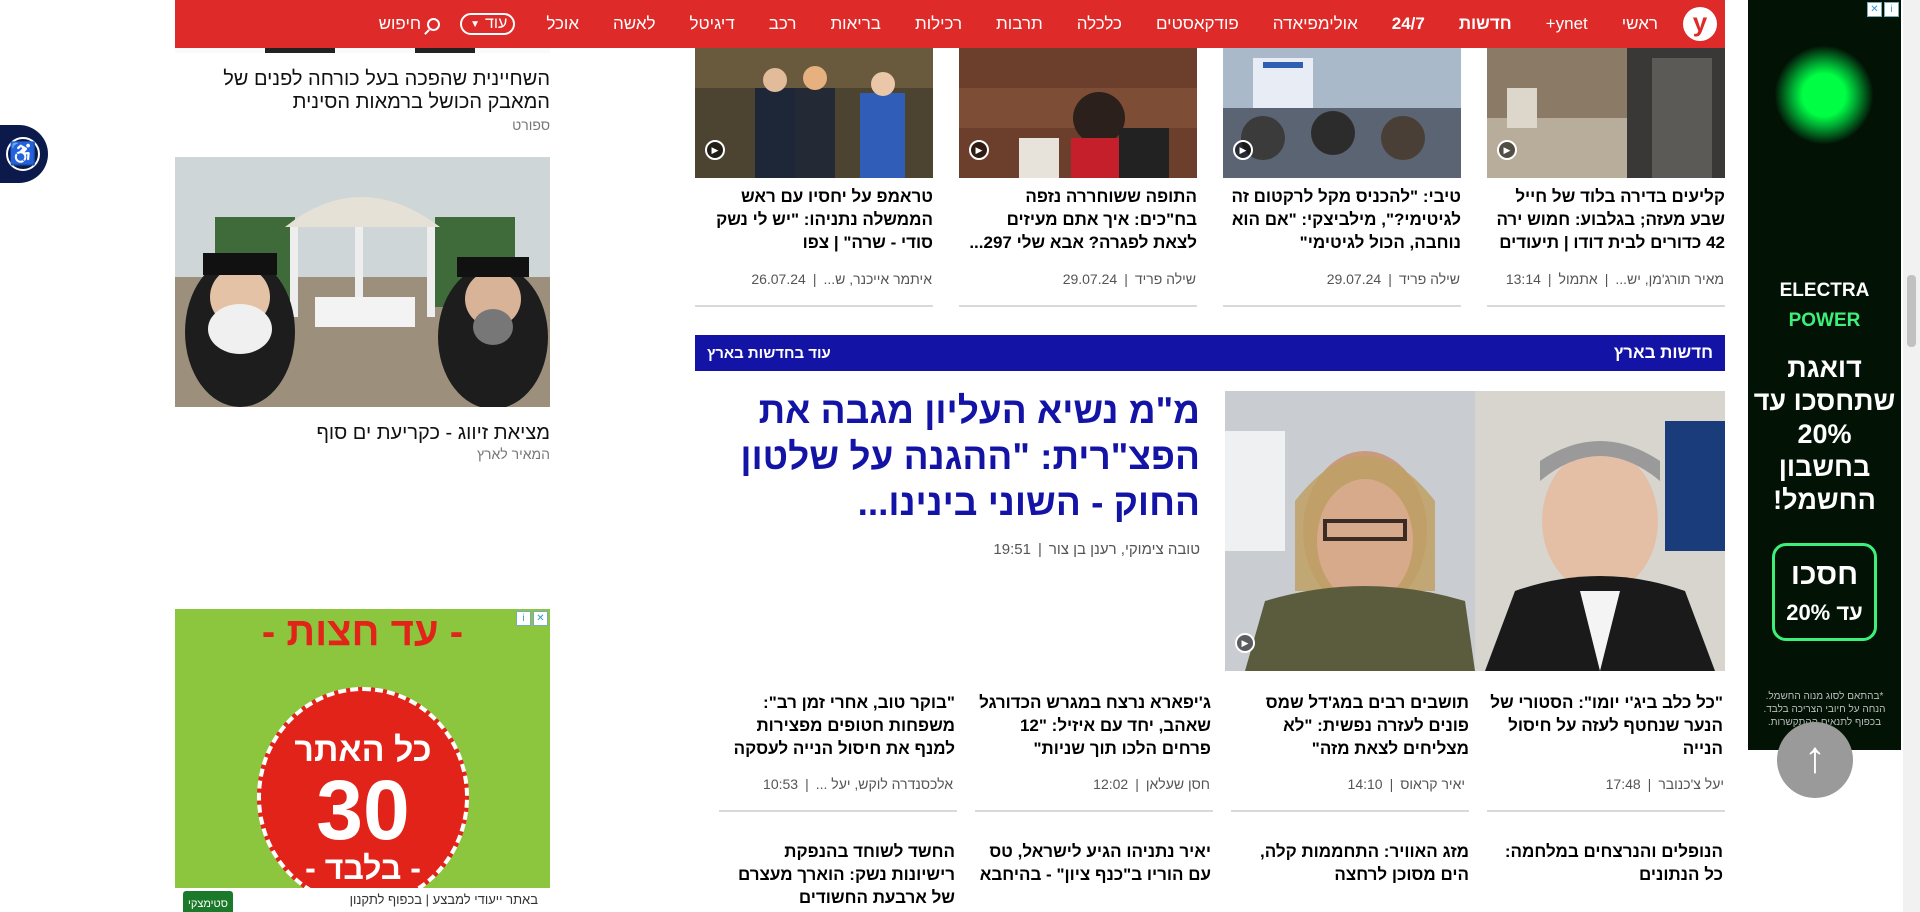 The height and width of the screenshot is (912, 1920). I want to click on section-more-link: עוד בחדשות בארץ, so click(769, 353).